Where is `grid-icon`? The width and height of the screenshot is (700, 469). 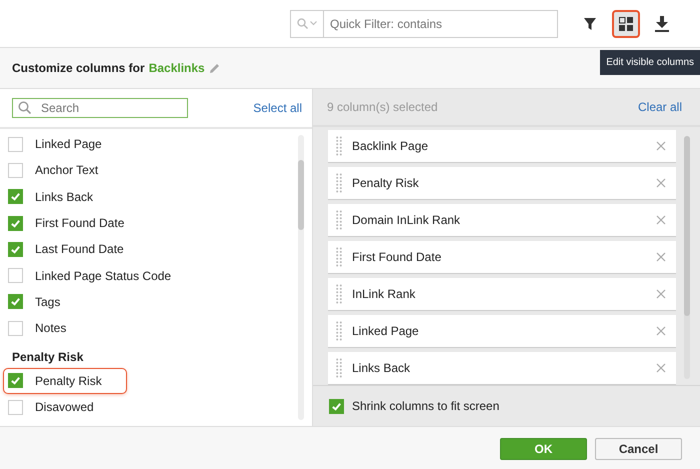 grid-icon is located at coordinates (626, 23).